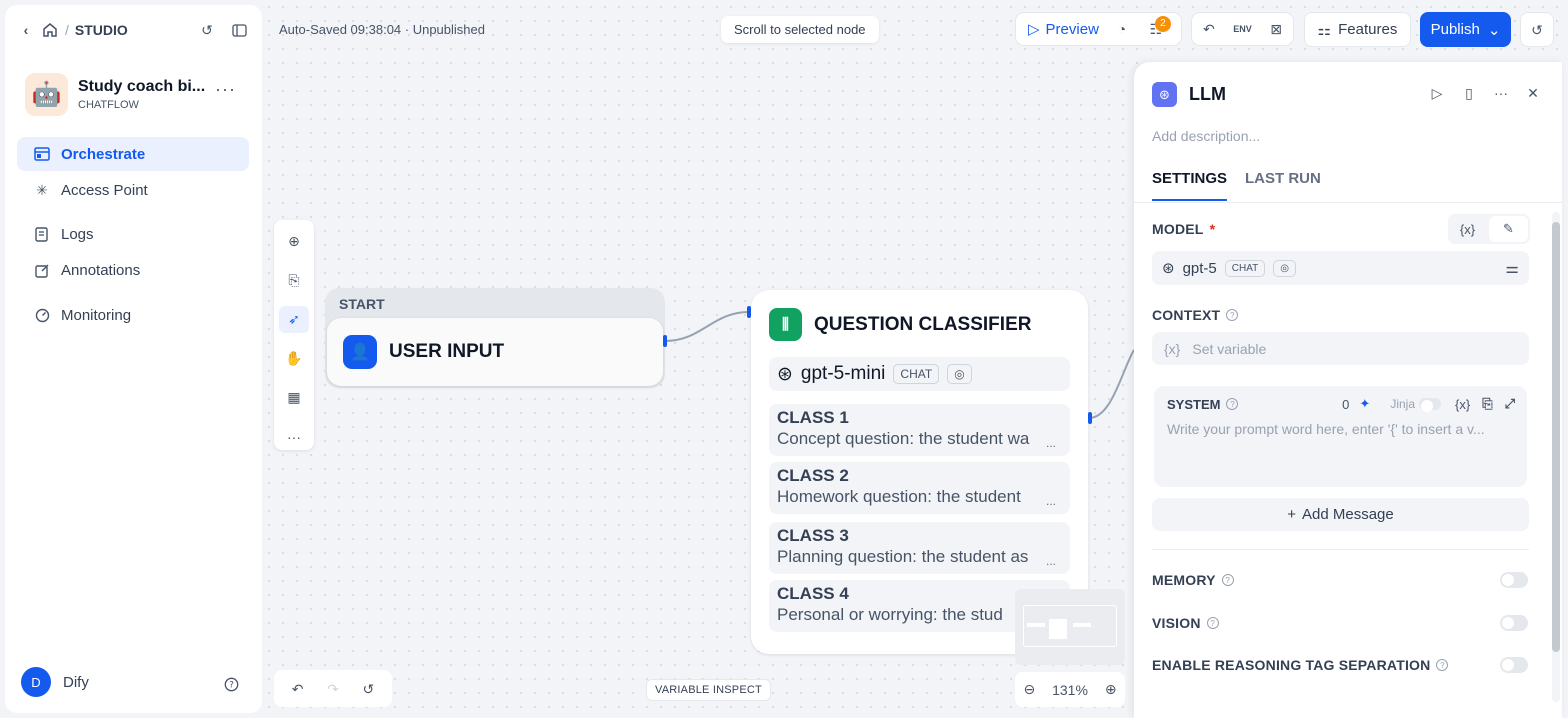 This screenshot has width=1568, height=718. I want to click on user-input-icon: 👤, so click(360, 352).